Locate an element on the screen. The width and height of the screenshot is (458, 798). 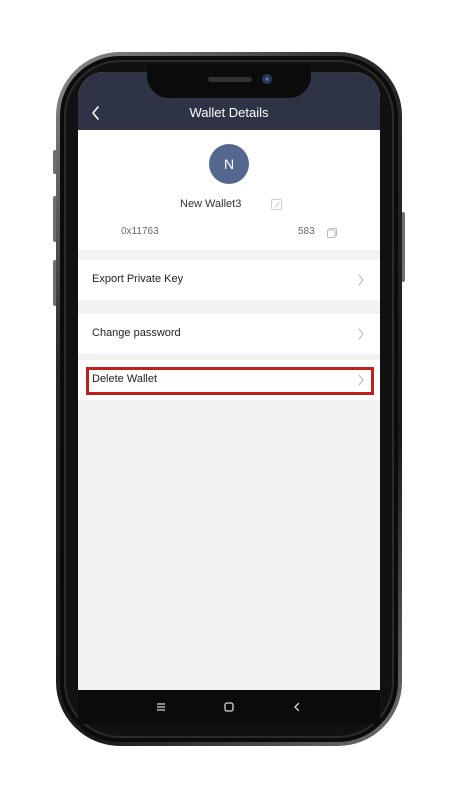
wallet-name: New Wallet3 is located at coordinates (211, 204).